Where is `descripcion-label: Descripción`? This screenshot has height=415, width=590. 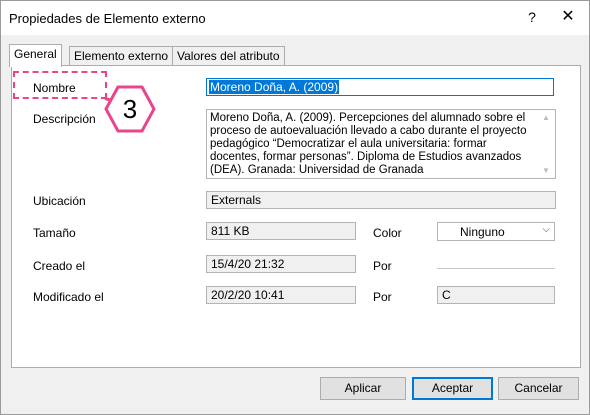 descripcion-label: Descripción is located at coordinates (64, 119).